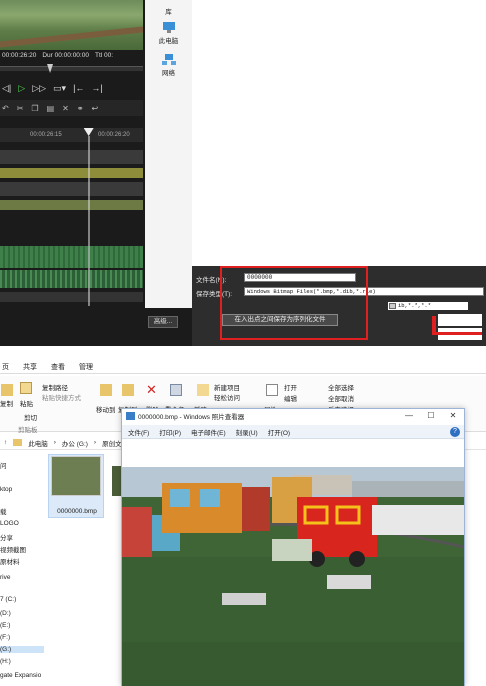 This screenshot has height=686, width=486. Describe the element at coordinates (168, 11) in the screenshot. I see `nav-item-library: 库` at that location.